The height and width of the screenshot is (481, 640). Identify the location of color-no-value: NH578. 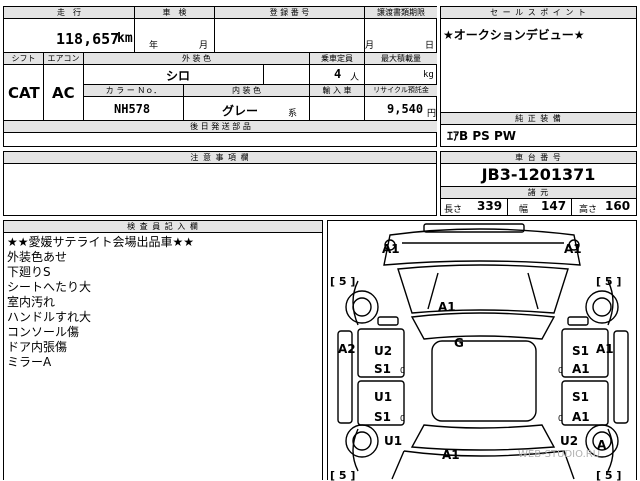
(132, 109).